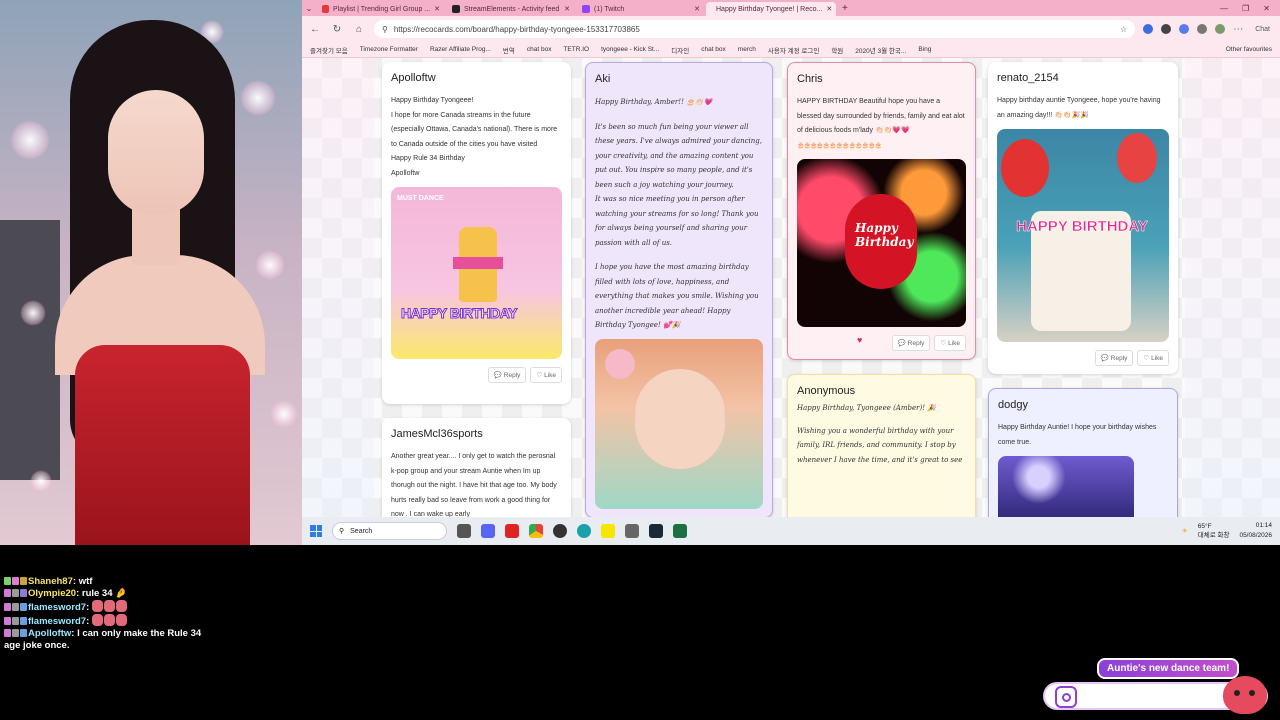  Describe the element at coordinates (1213, 535) in the screenshot. I see `weather-description: 대체로 화창` at that location.